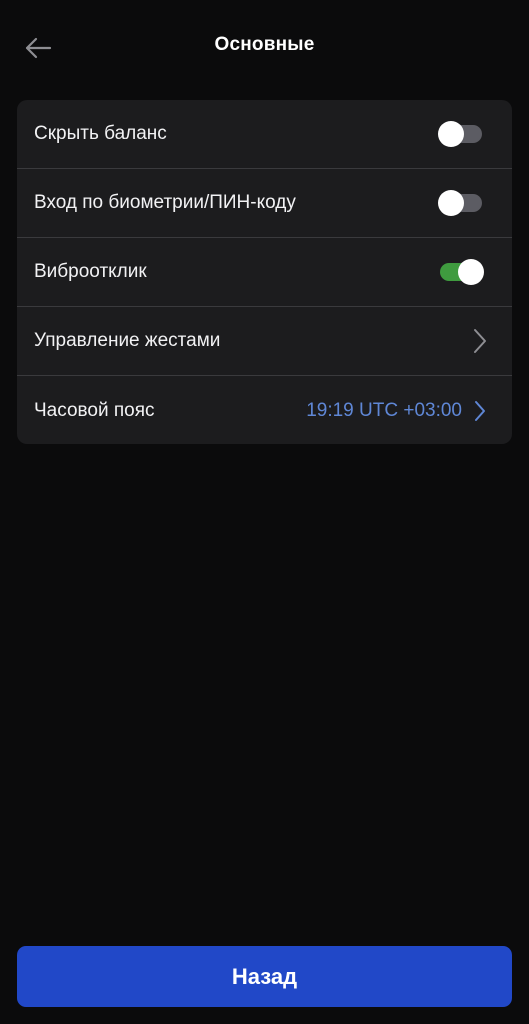 The height and width of the screenshot is (1024, 529). Describe the element at coordinates (90, 271) in the screenshot. I see `haptic-feedback-label: Виброотклик` at that location.